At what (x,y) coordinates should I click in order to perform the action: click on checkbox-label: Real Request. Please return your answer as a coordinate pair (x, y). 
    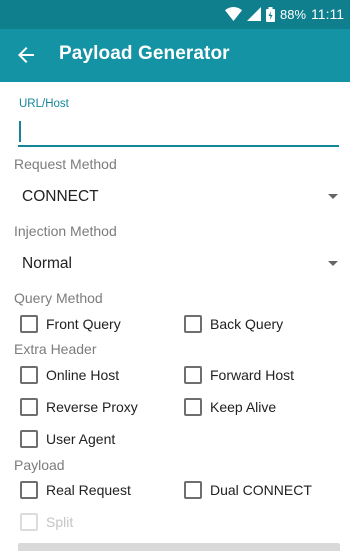
    Looking at the image, I should click on (88, 490).